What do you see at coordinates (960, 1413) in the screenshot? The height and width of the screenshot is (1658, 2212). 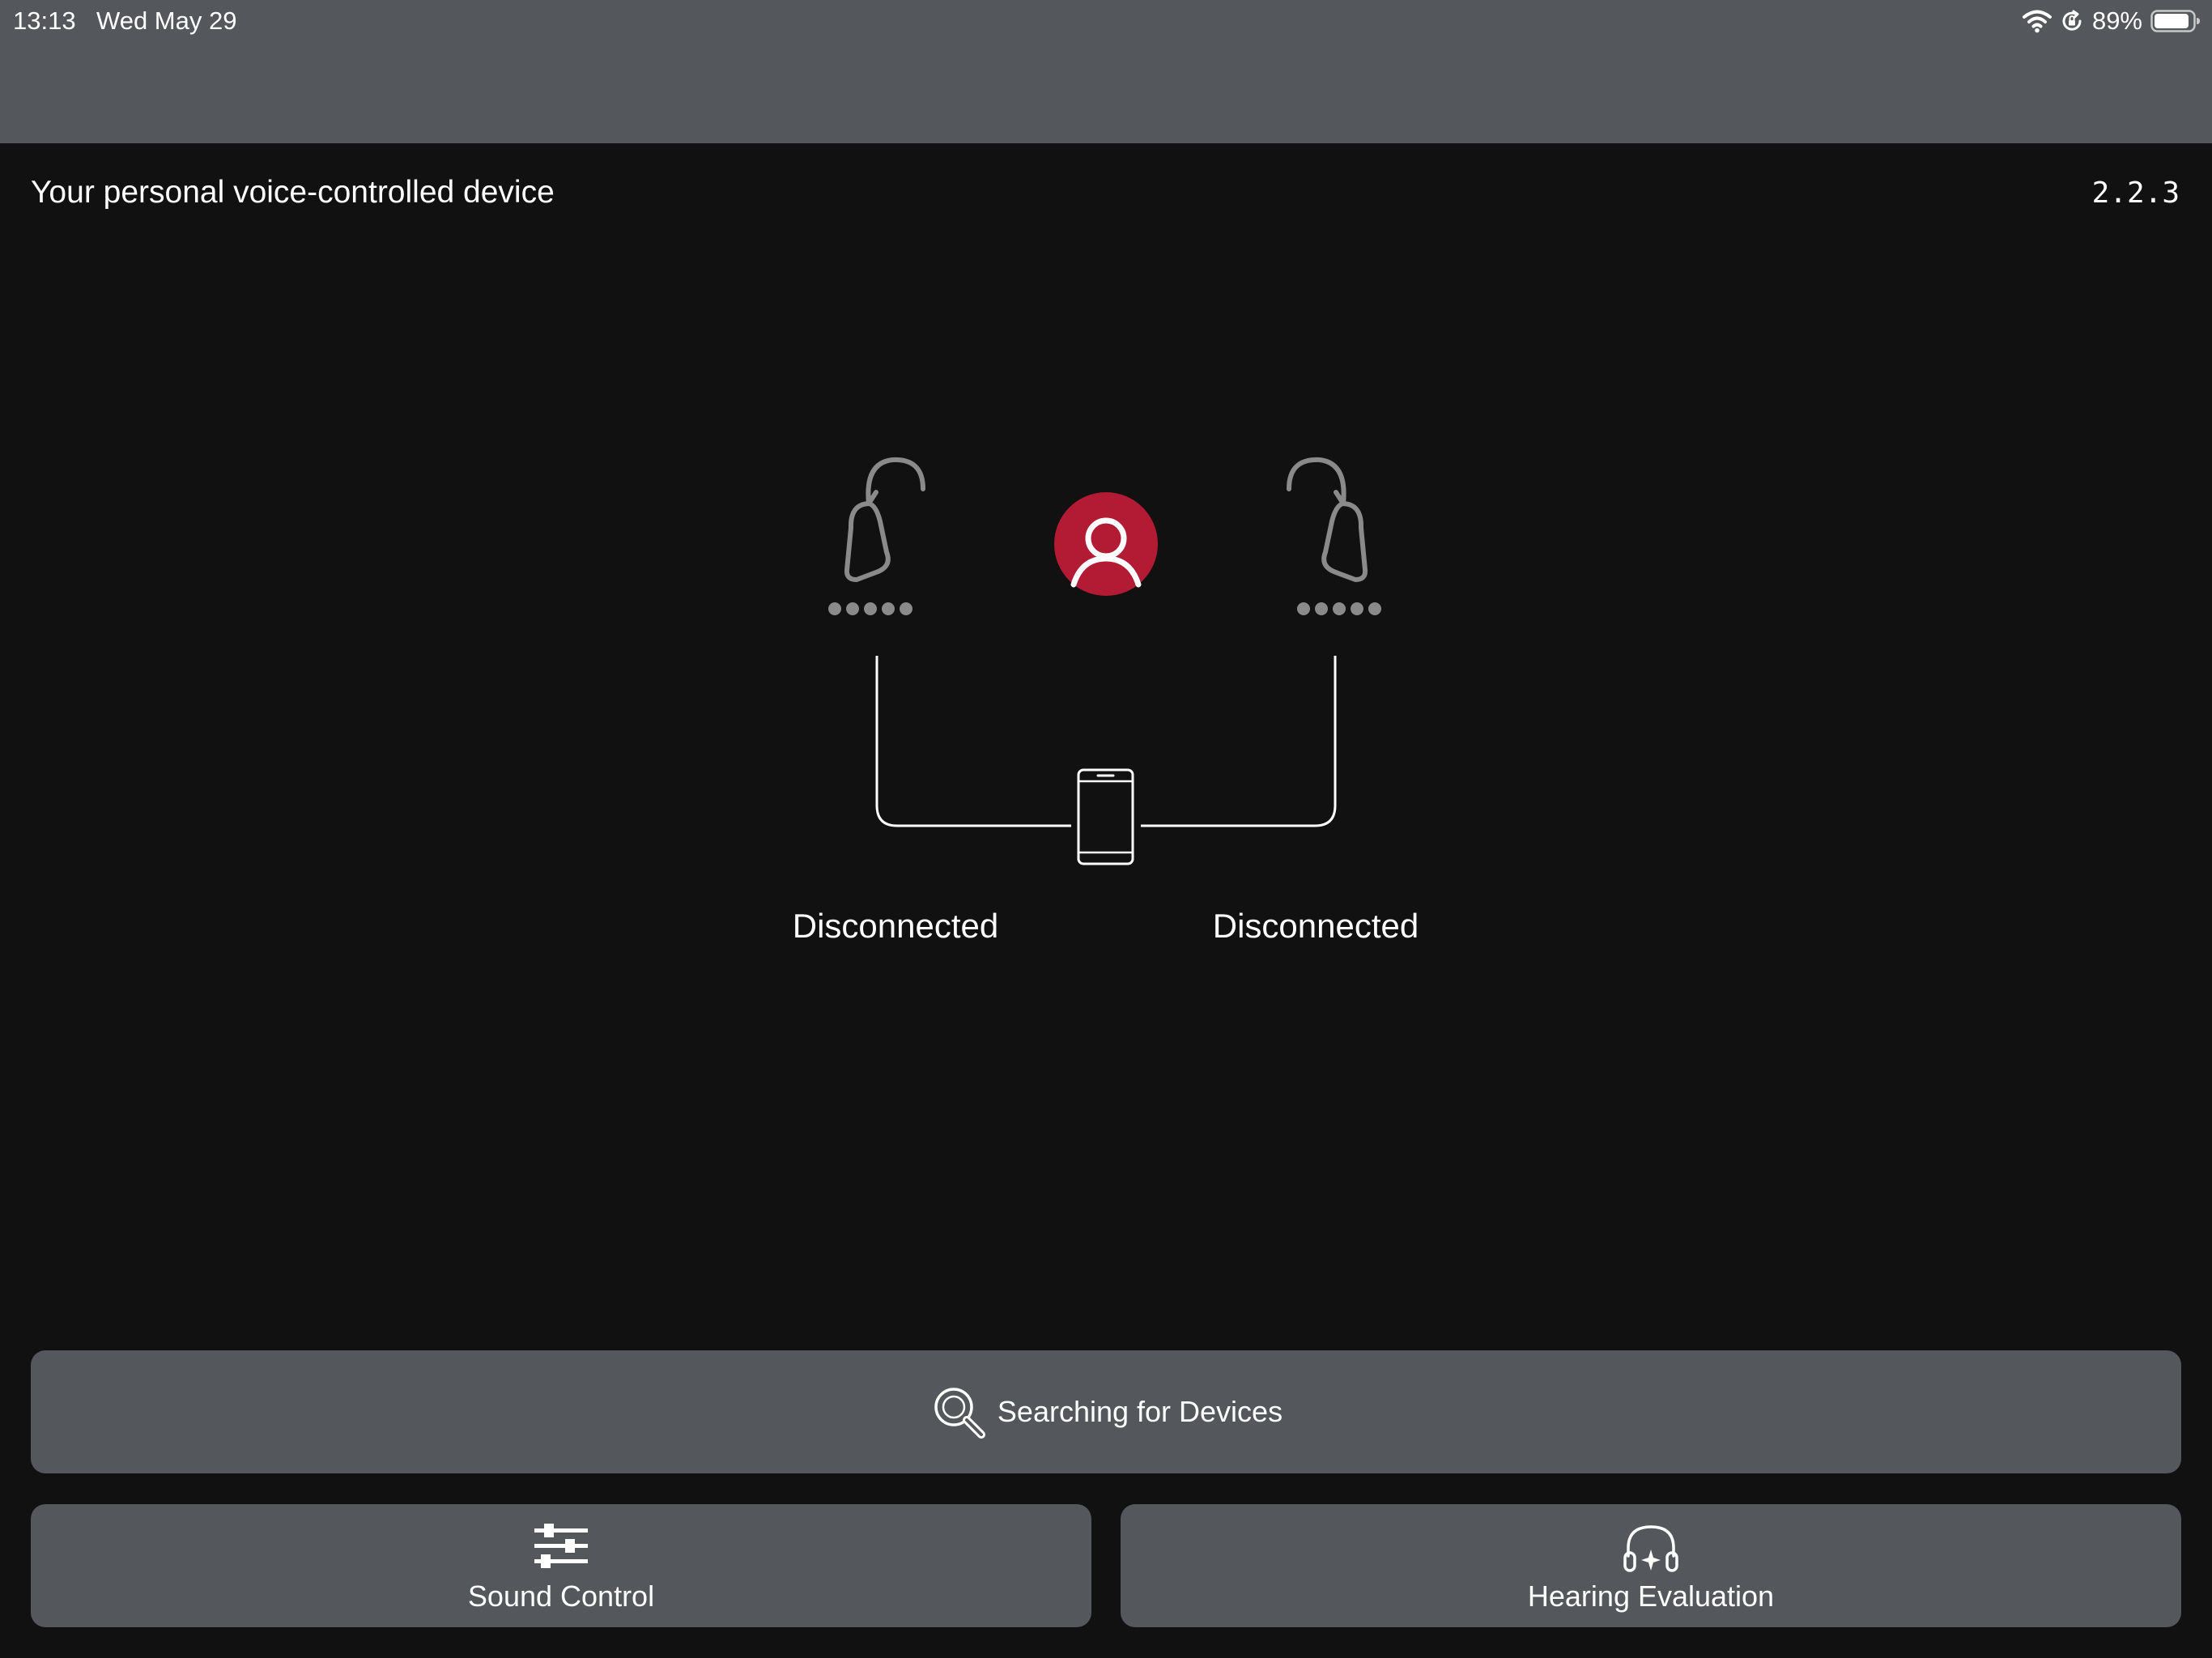 I see `magnifier-icon` at bounding box center [960, 1413].